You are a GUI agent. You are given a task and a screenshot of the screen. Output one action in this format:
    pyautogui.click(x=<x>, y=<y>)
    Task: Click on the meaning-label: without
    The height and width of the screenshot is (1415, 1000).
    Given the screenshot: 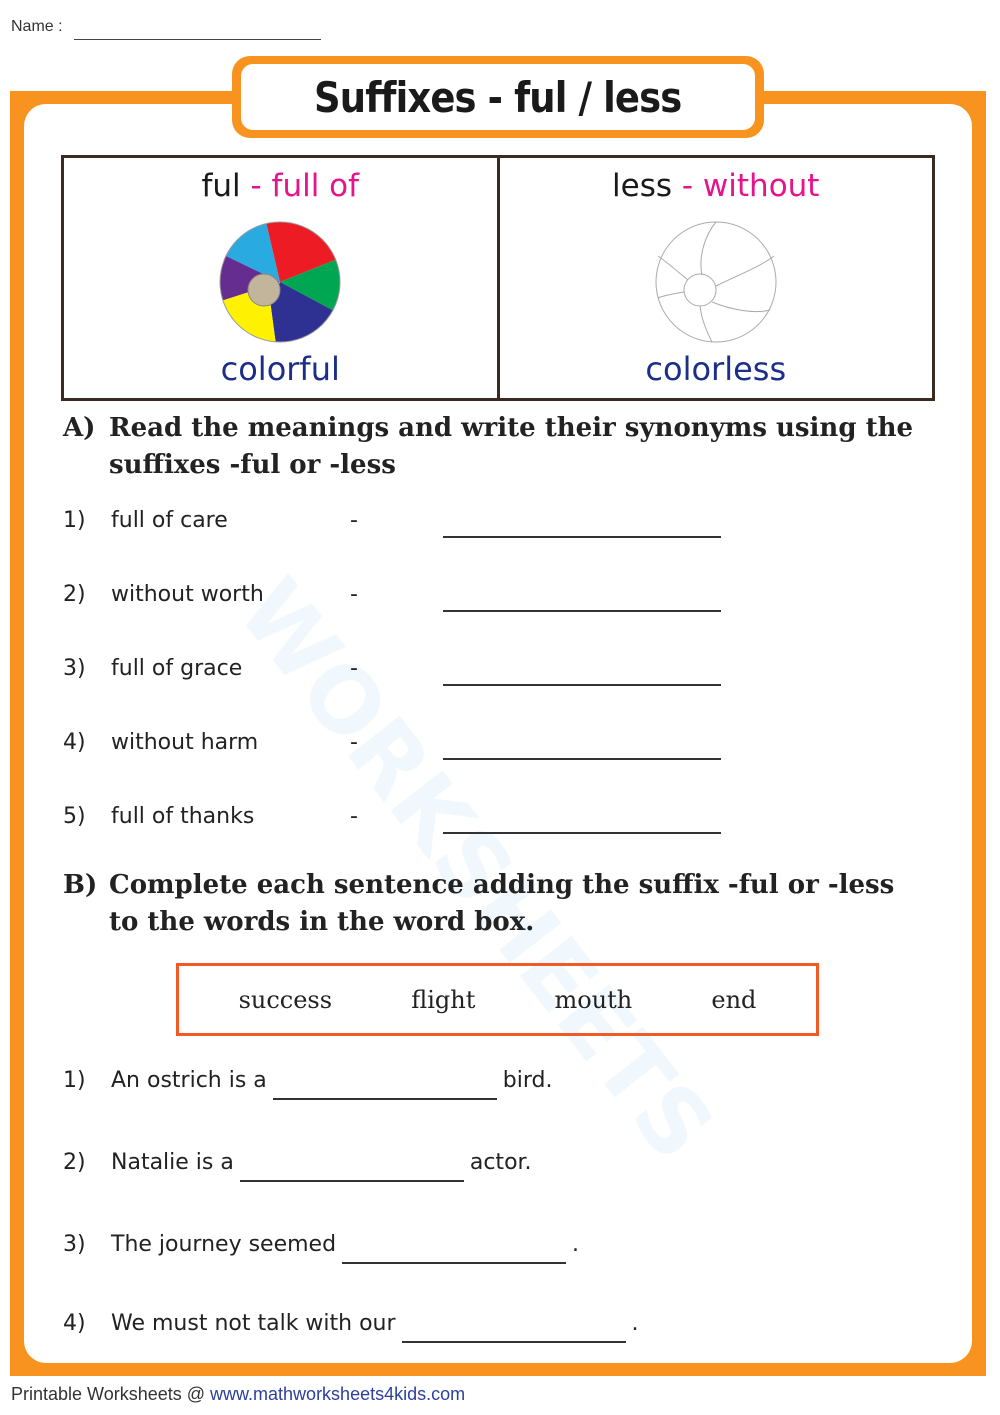 What is the action you would take?
    pyautogui.click(x=761, y=186)
    